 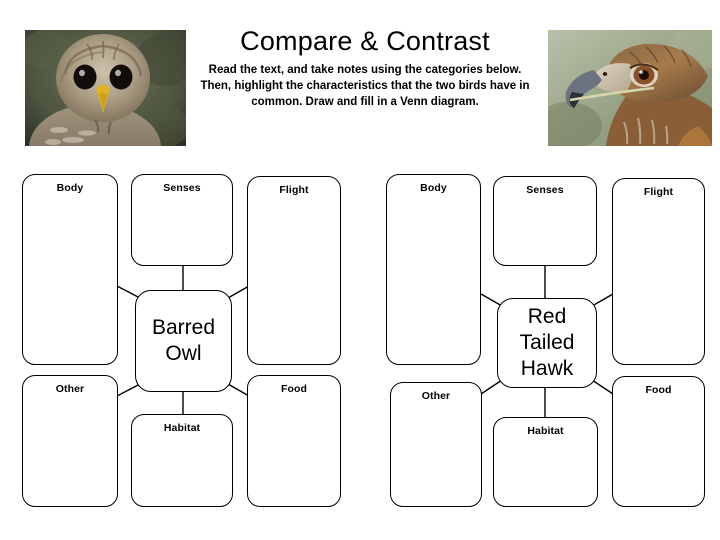 I want to click on barred-owl-body-box: Body, so click(x=70, y=269).